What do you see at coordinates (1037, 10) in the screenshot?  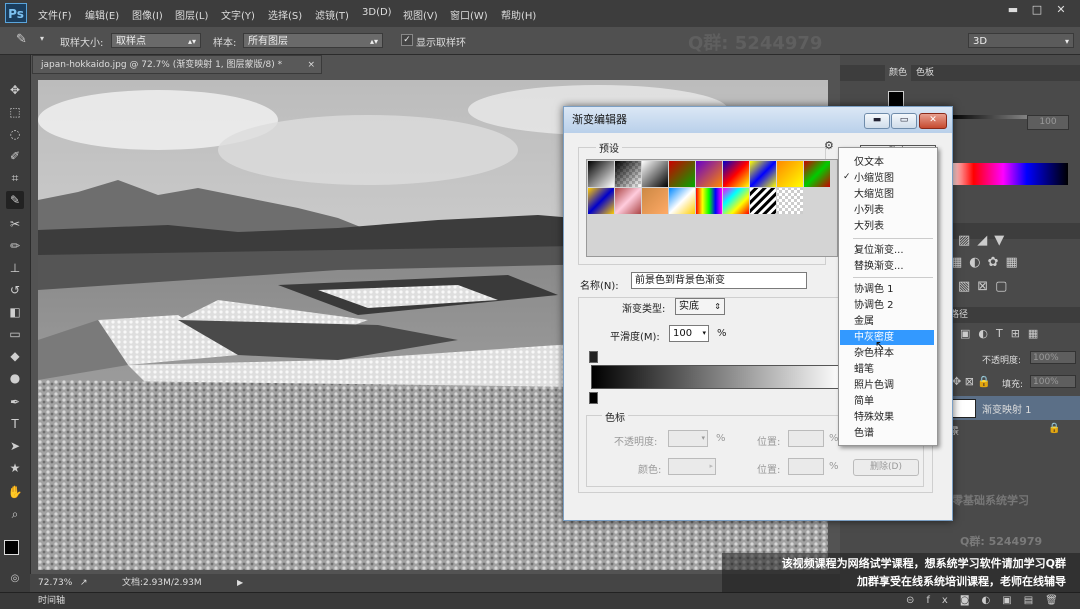 I see `window-maximize-button: □` at bounding box center [1037, 10].